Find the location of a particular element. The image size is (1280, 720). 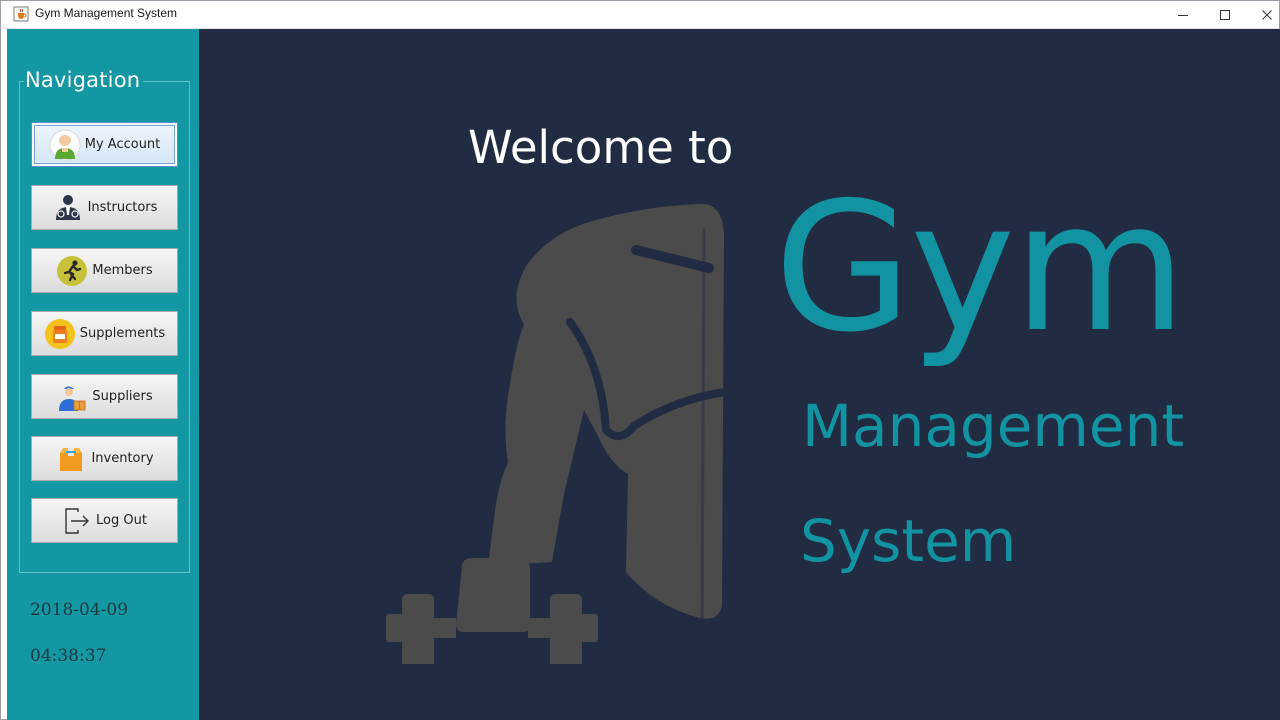

suppliers-button: Suppliers is located at coordinates (104, 396).